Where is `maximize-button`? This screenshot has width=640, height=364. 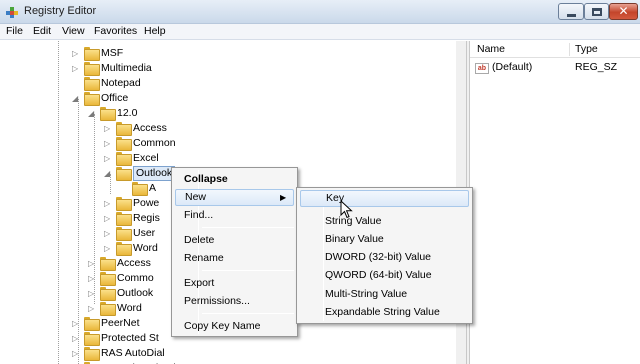
maximize-button is located at coordinates (596, 11).